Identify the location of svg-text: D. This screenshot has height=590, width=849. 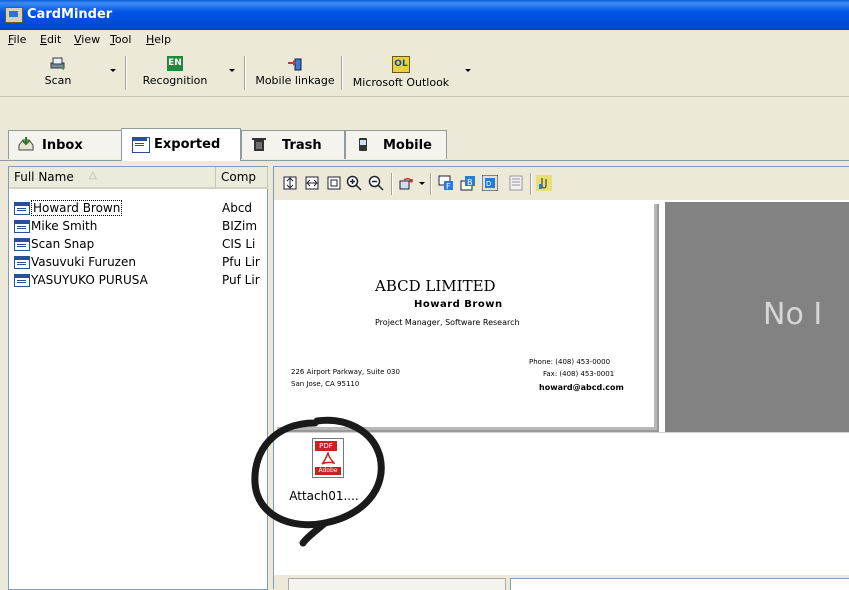
(488, 184).